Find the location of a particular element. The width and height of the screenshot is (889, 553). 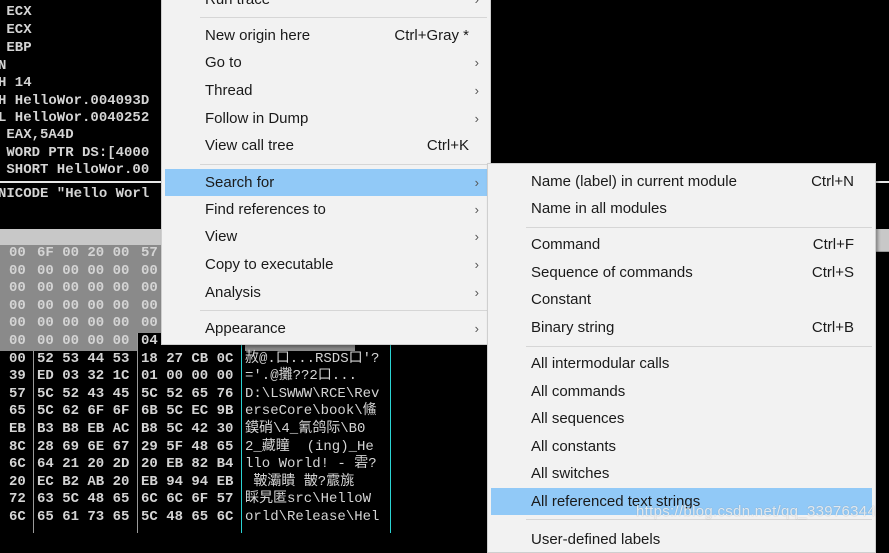

dump-hex-group: 5C 52 65 76 is located at coordinates (187, 393).